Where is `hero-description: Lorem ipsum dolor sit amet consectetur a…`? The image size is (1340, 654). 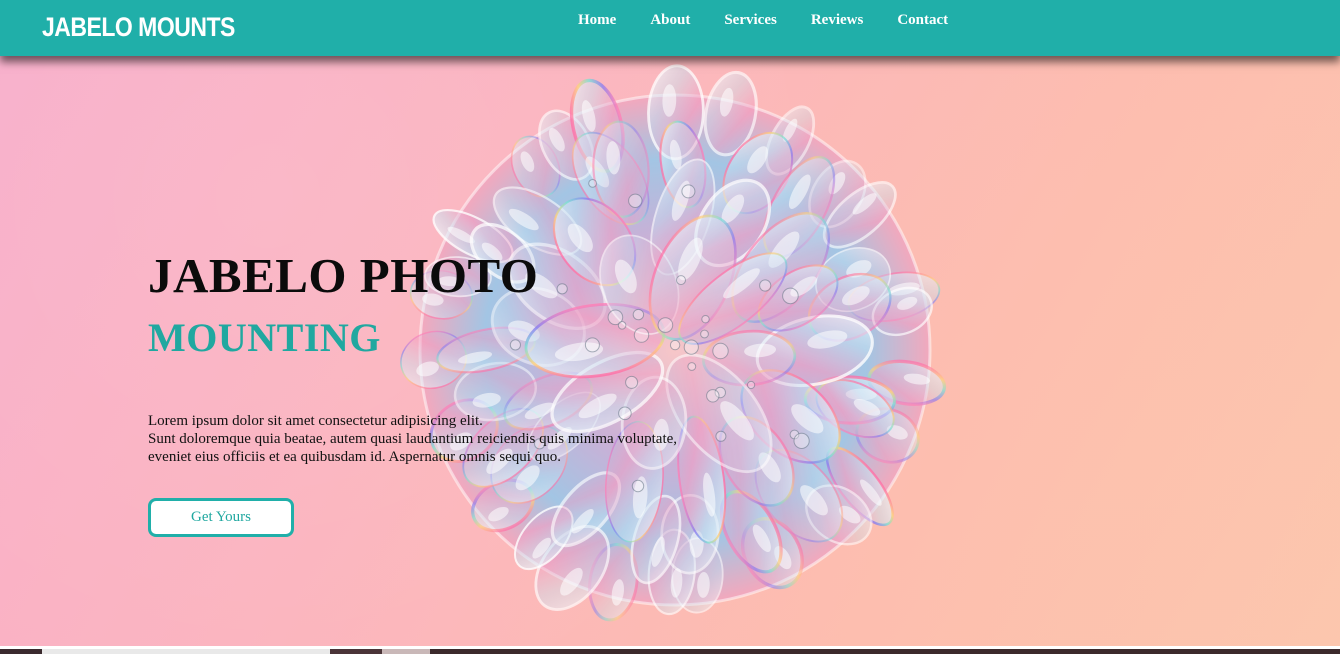 hero-description: Lorem ipsum dolor sit amet consectetur a… is located at coordinates (448, 439).